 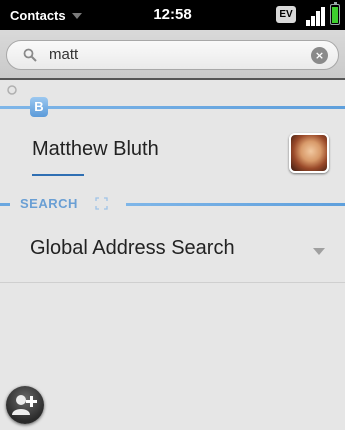 What do you see at coordinates (39, 107) in the screenshot?
I see `letter-badge: B` at bounding box center [39, 107].